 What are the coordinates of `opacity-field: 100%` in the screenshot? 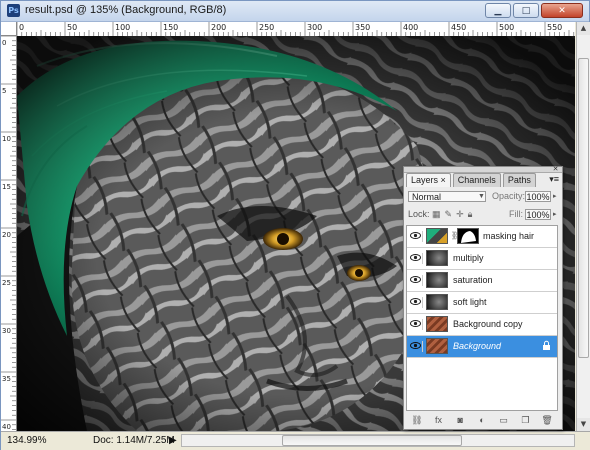 It's located at (538, 196).